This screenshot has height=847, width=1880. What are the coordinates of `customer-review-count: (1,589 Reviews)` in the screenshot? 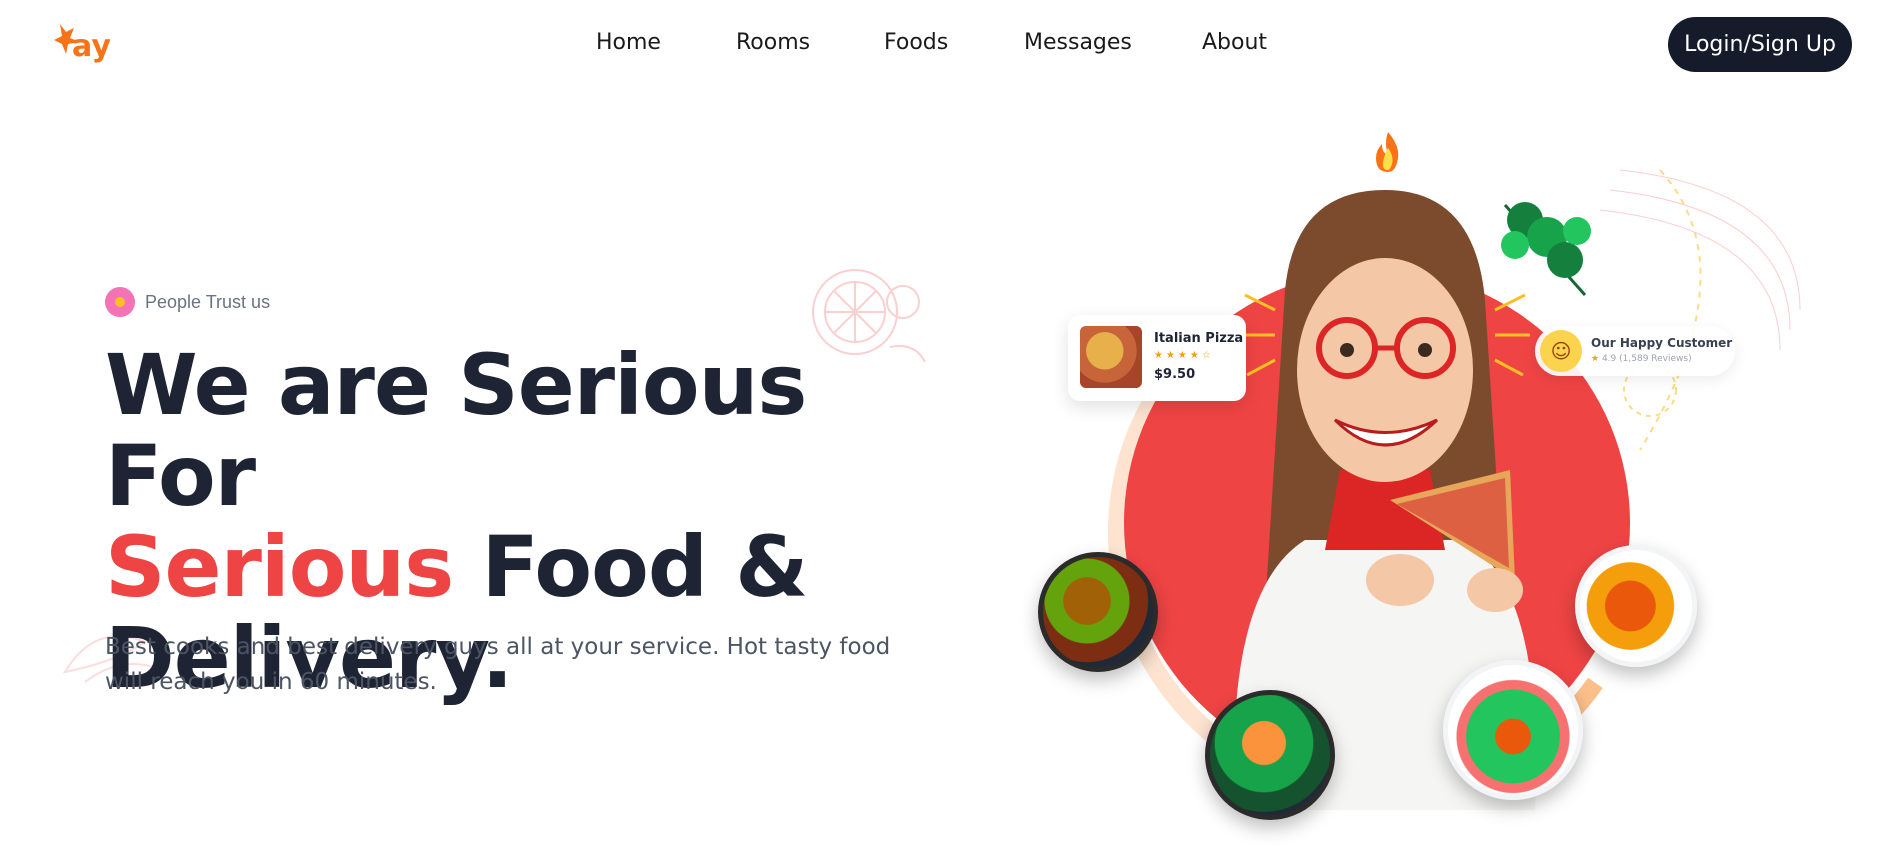 It's located at (1655, 359).